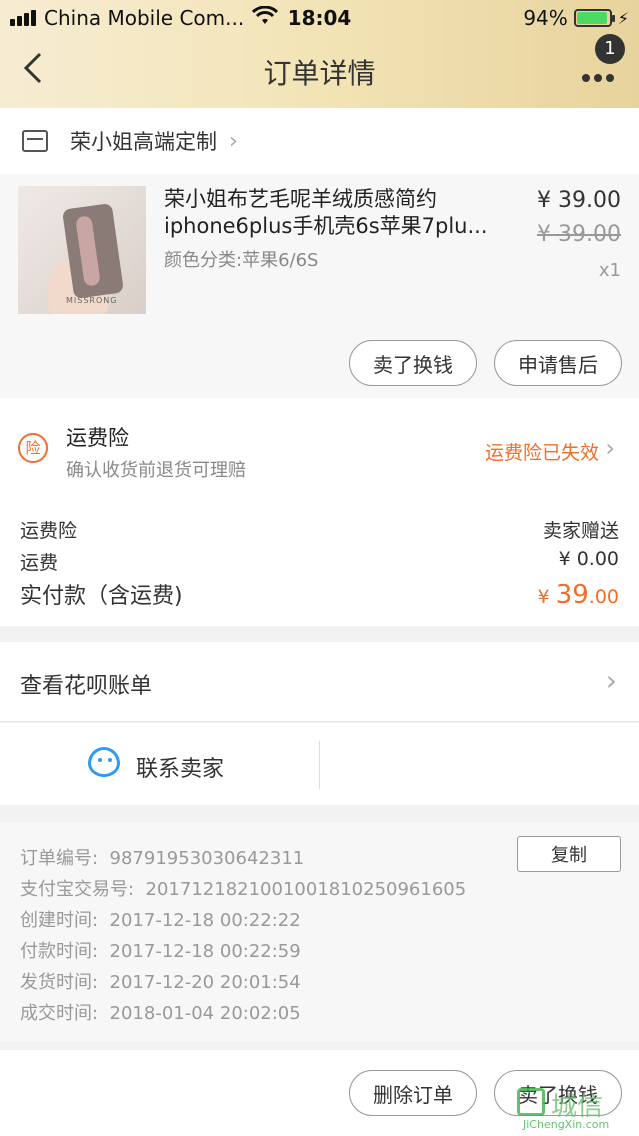  What do you see at coordinates (319, 18) in the screenshot?
I see `status-bar: China Mobile Com... 18:04 94% ⚡` at bounding box center [319, 18].